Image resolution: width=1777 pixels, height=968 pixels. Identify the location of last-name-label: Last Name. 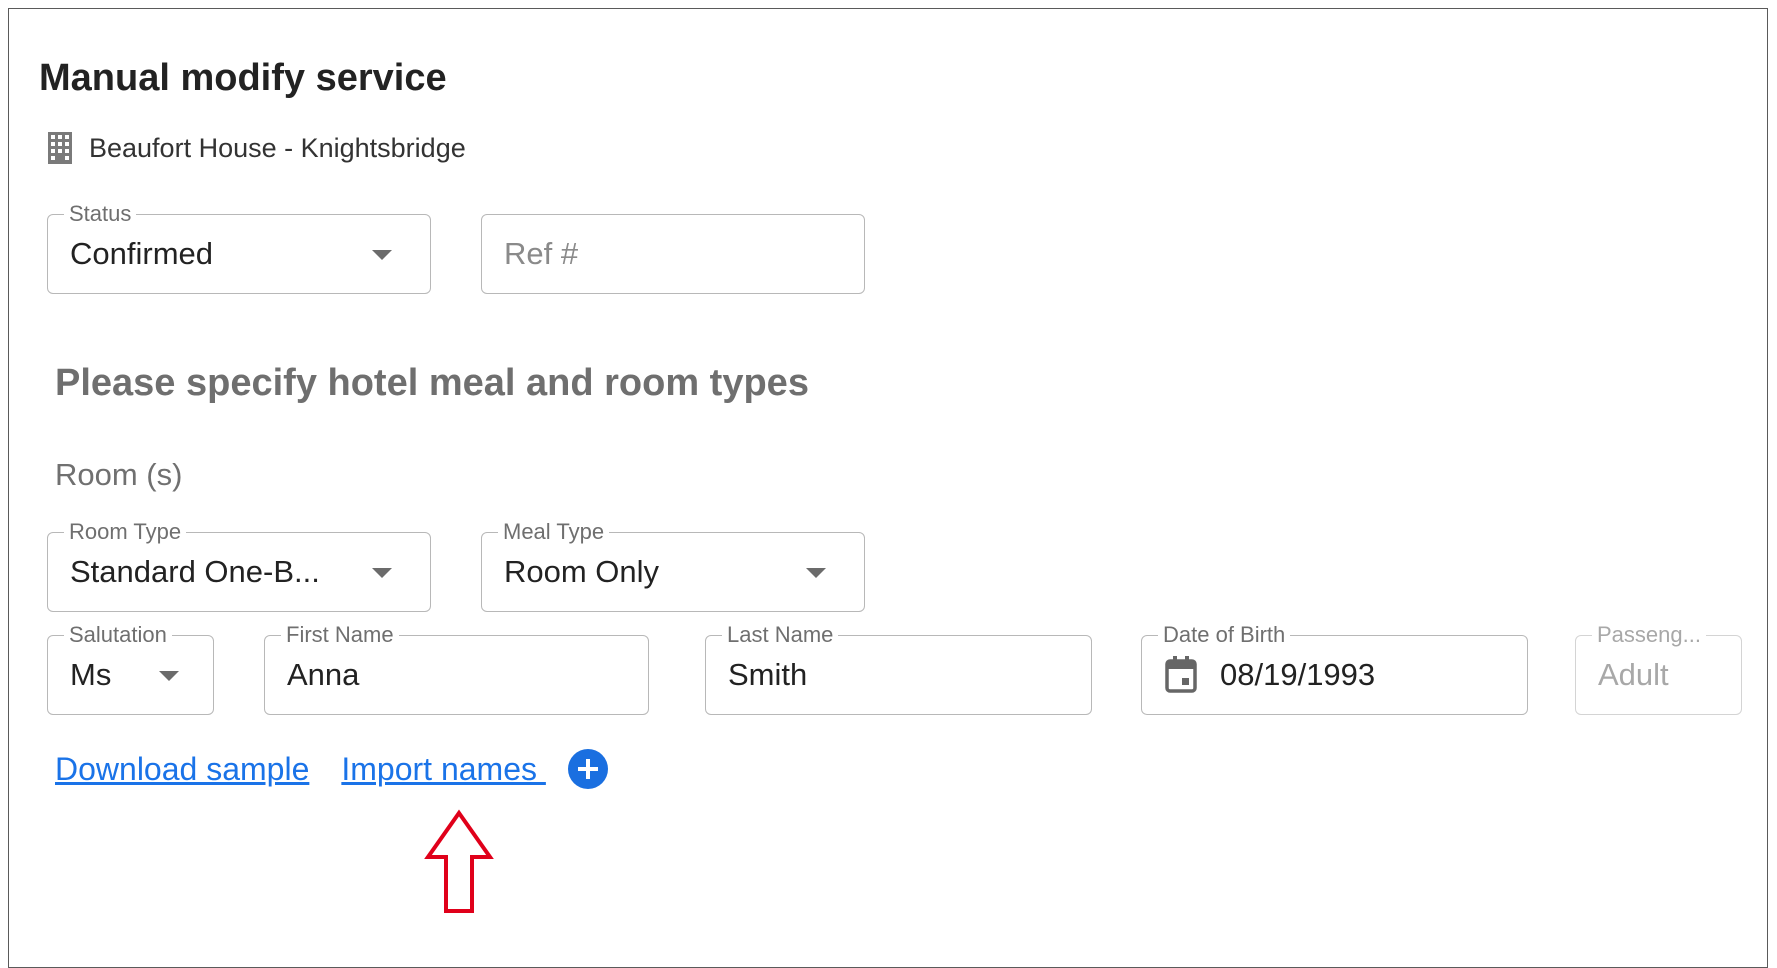
(780, 635).